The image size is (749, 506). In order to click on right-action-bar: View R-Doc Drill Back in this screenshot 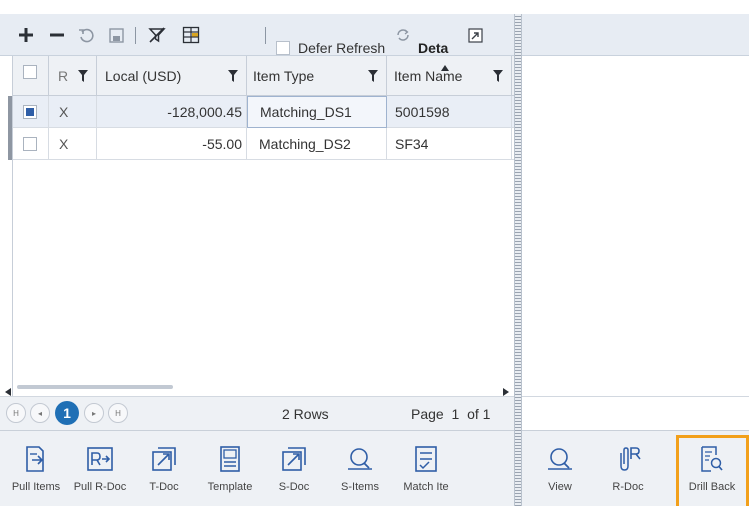, I will do `click(635, 468)`.